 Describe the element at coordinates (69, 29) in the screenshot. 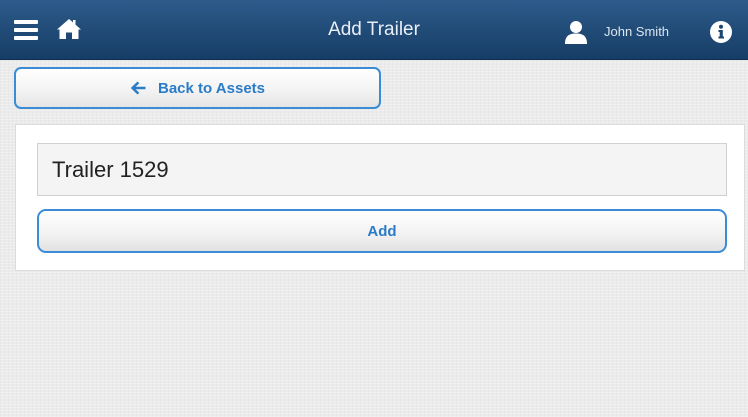

I see `home-icon` at that location.